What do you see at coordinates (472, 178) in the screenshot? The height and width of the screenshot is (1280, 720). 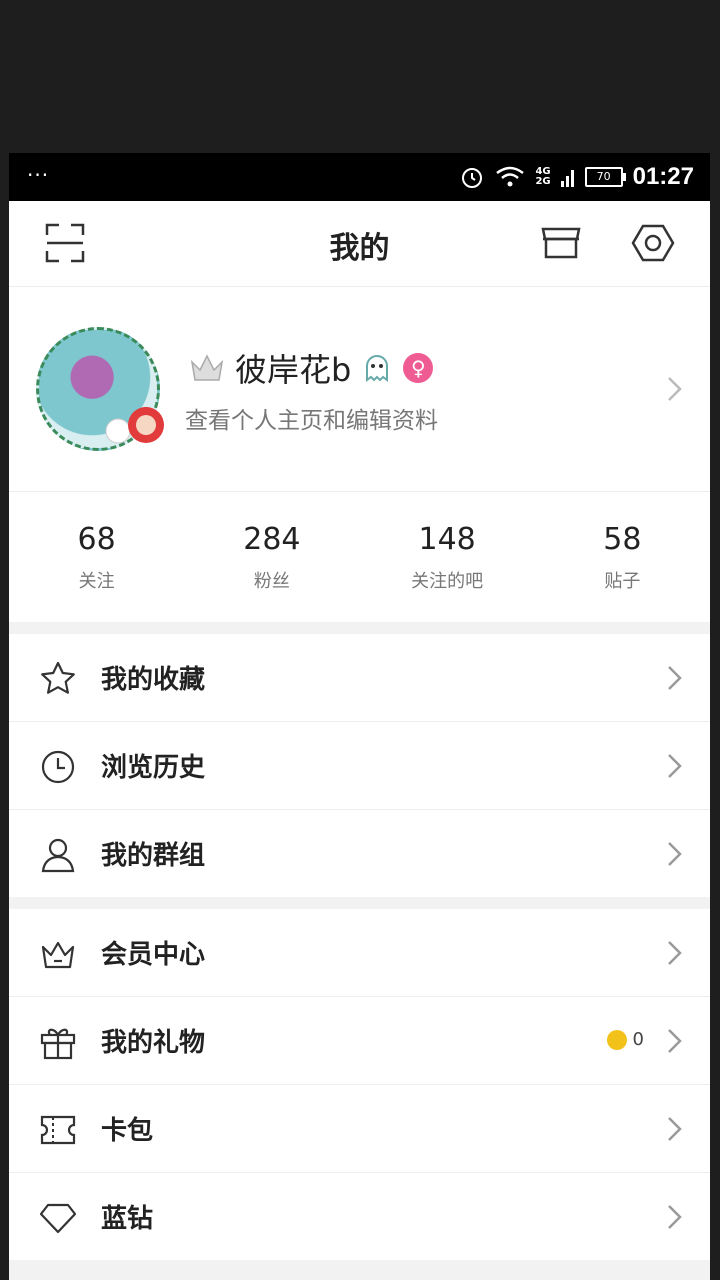 I see `alarm-icon` at bounding box center [472, 178].